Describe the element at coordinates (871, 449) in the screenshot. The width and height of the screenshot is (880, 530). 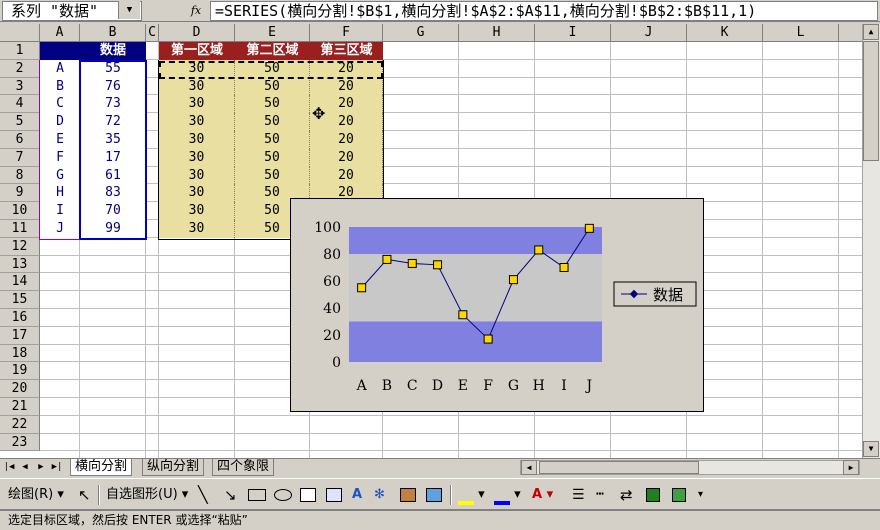
I see `scroll-down-icon: ▼` at that location.